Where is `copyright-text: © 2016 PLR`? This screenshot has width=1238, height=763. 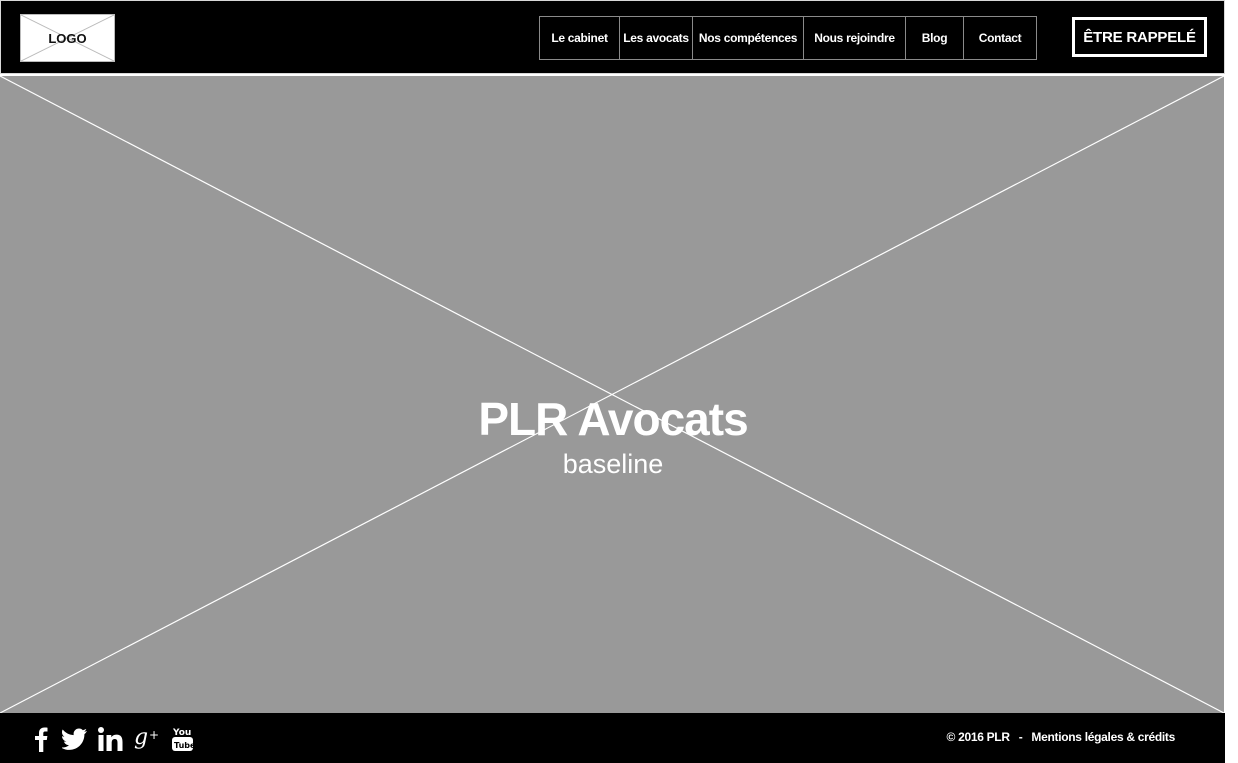 copyright-text: © 2016 PLR is located at coordinates (978, 737).